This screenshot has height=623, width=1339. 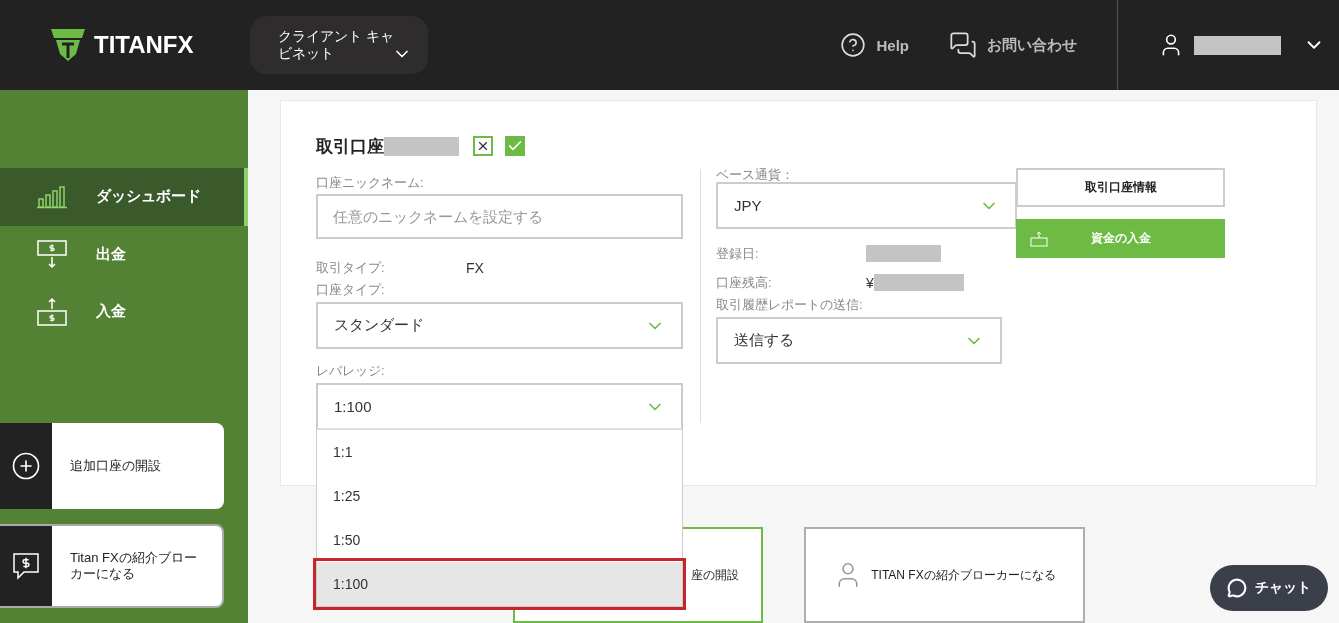 What do you see at coordinates (475, 267) in the screenshot?
I see `field-value: FX` at bounding box center [475, 267].